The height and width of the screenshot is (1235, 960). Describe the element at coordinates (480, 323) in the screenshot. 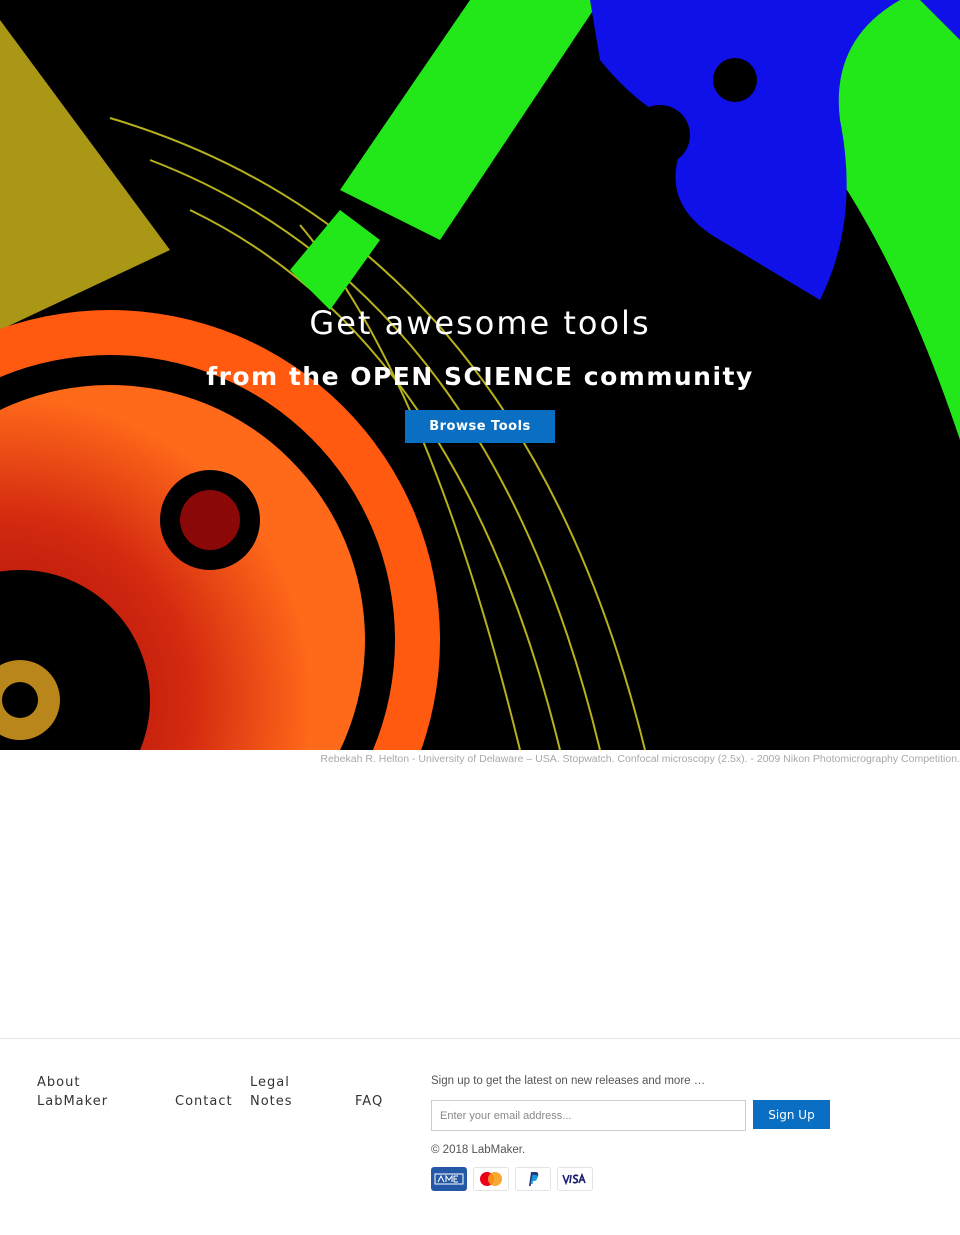

I see `hero-title: Get awesome tools` at that location.